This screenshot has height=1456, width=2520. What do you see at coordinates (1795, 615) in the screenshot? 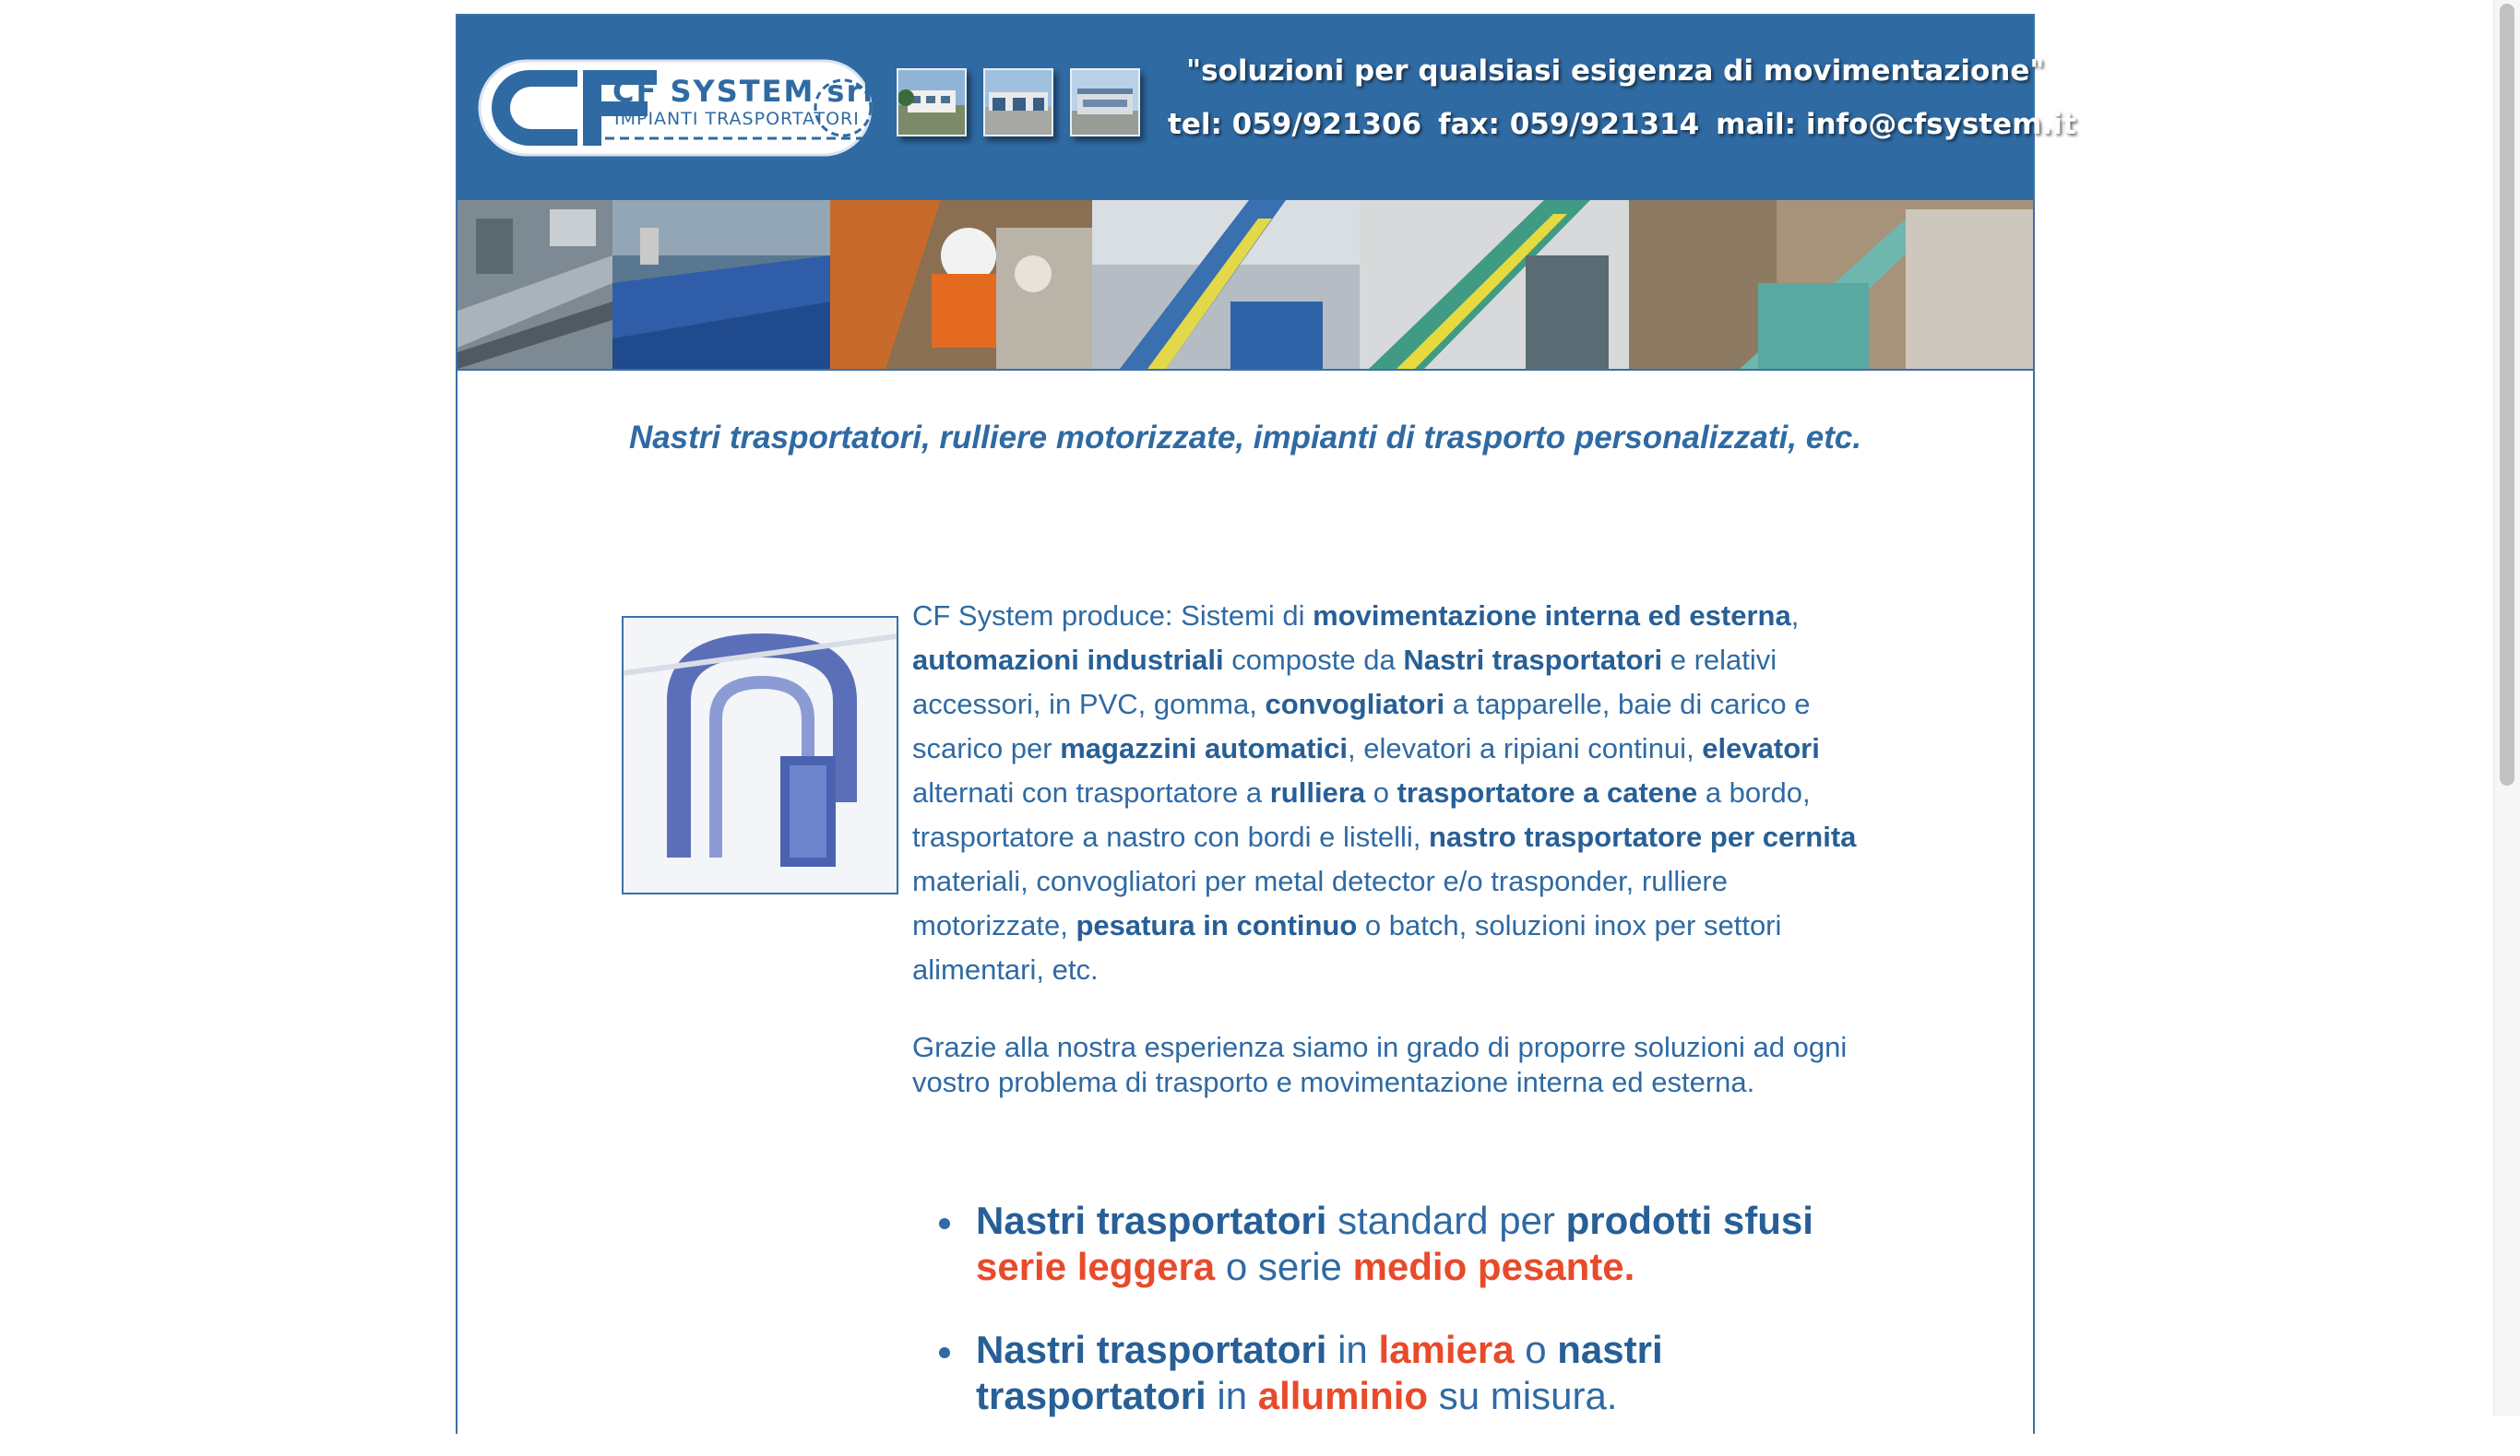
I see `intro-text: ,` at bounding box center [1795, 615].